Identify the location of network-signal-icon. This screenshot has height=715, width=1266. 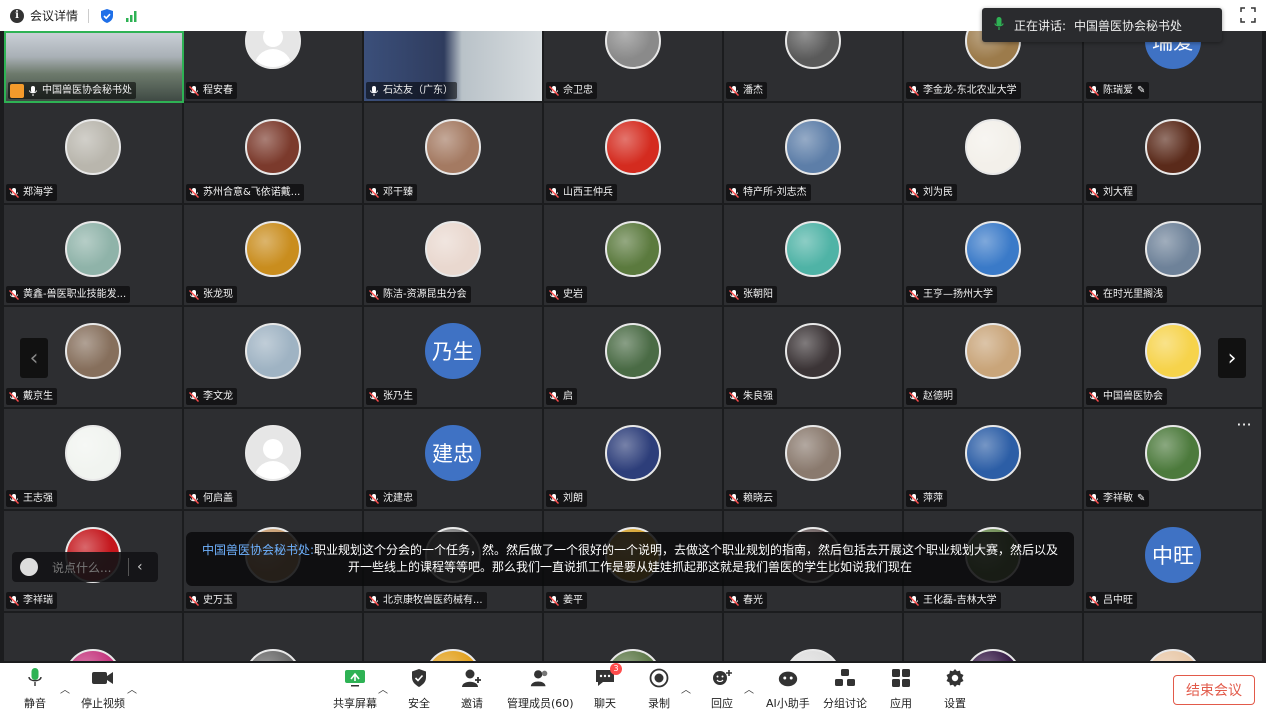
(132, 16).